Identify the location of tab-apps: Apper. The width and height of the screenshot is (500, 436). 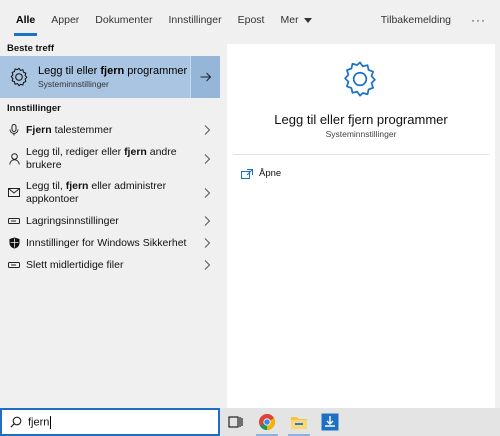
(65, 20).